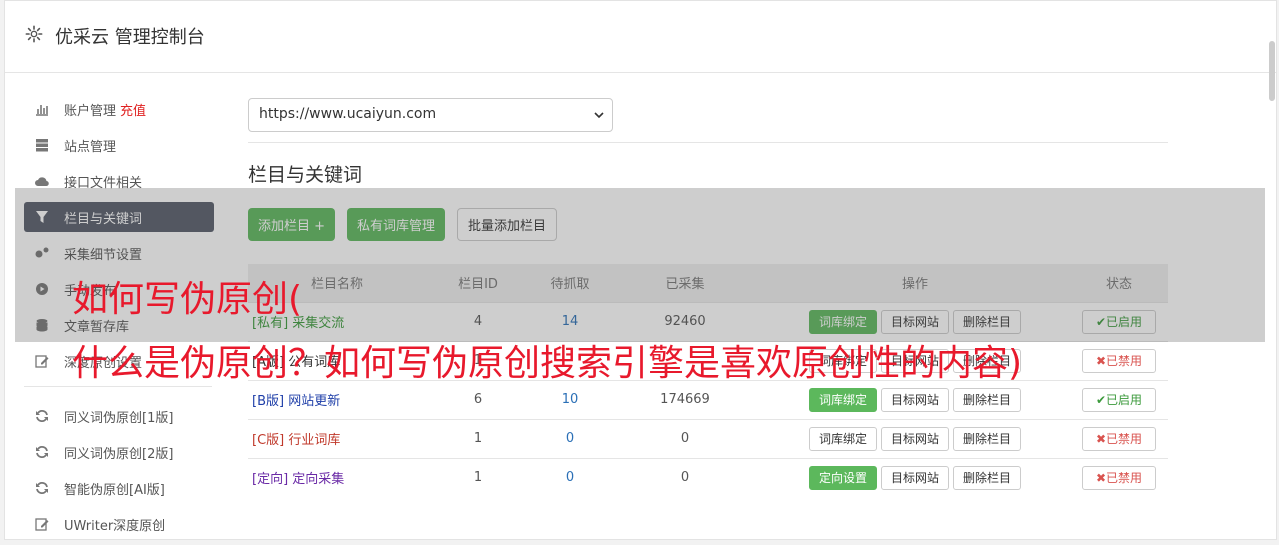  What do you see at coordinates (1101, 399) in the screenshot?
I see `check-icon: ✔` at bounding box center [1101, 399].